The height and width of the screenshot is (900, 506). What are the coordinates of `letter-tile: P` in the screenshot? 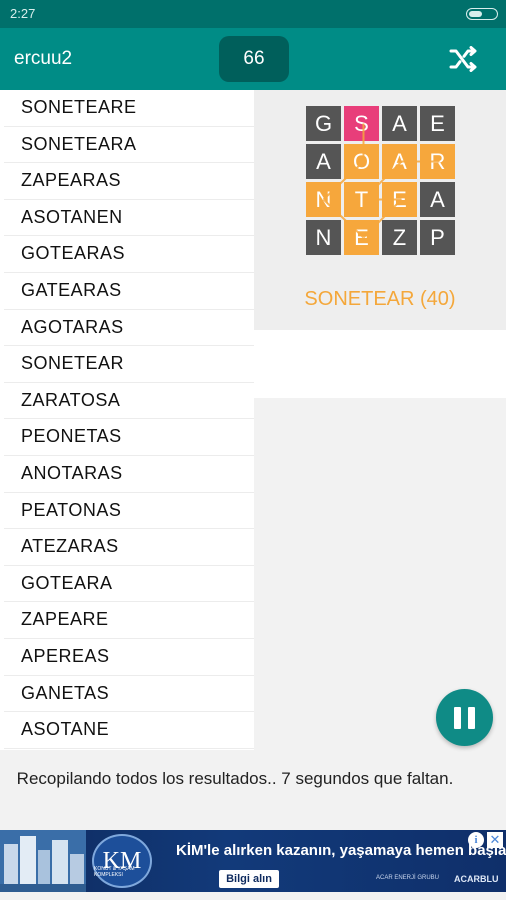 It's located at (437, 237).